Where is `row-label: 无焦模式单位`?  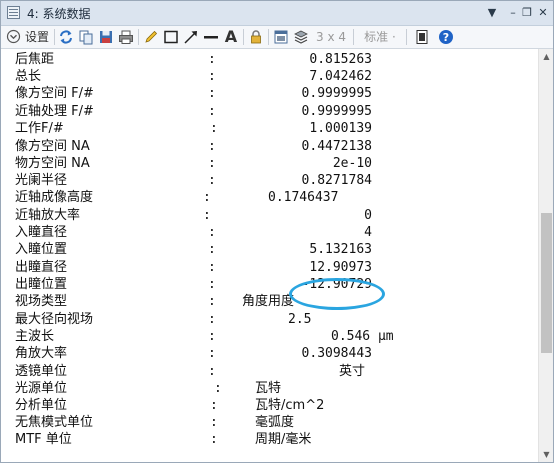
row-label: 无焦模式单位 is located at coordinates (54, 422).